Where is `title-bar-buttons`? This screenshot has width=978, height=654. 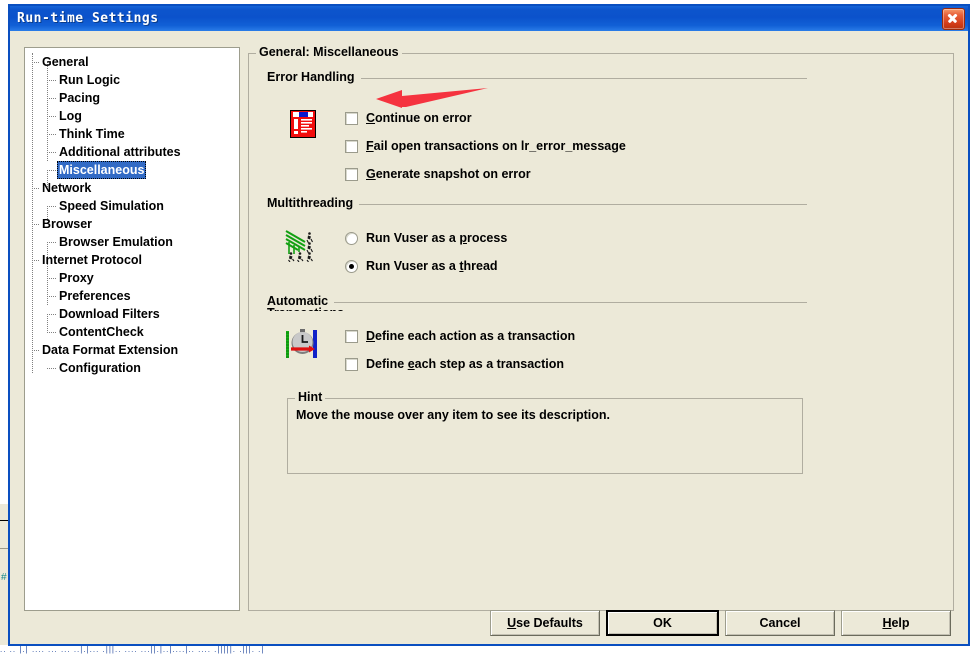 title-bar-buttons is located at coordinates (953, 18).